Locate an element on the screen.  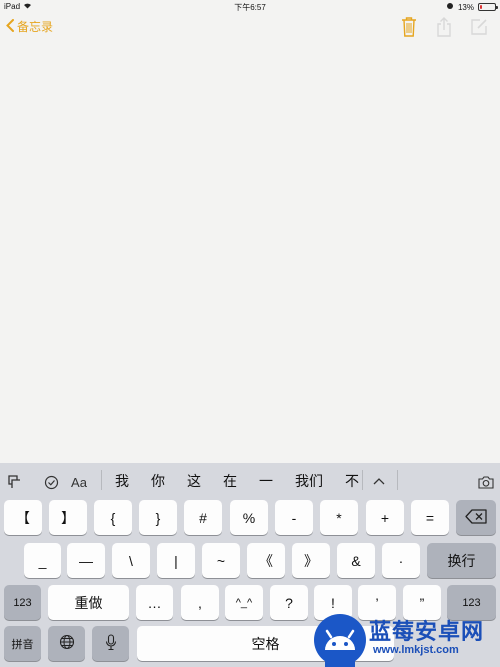
key: _ is located at coordinates (42, 560).